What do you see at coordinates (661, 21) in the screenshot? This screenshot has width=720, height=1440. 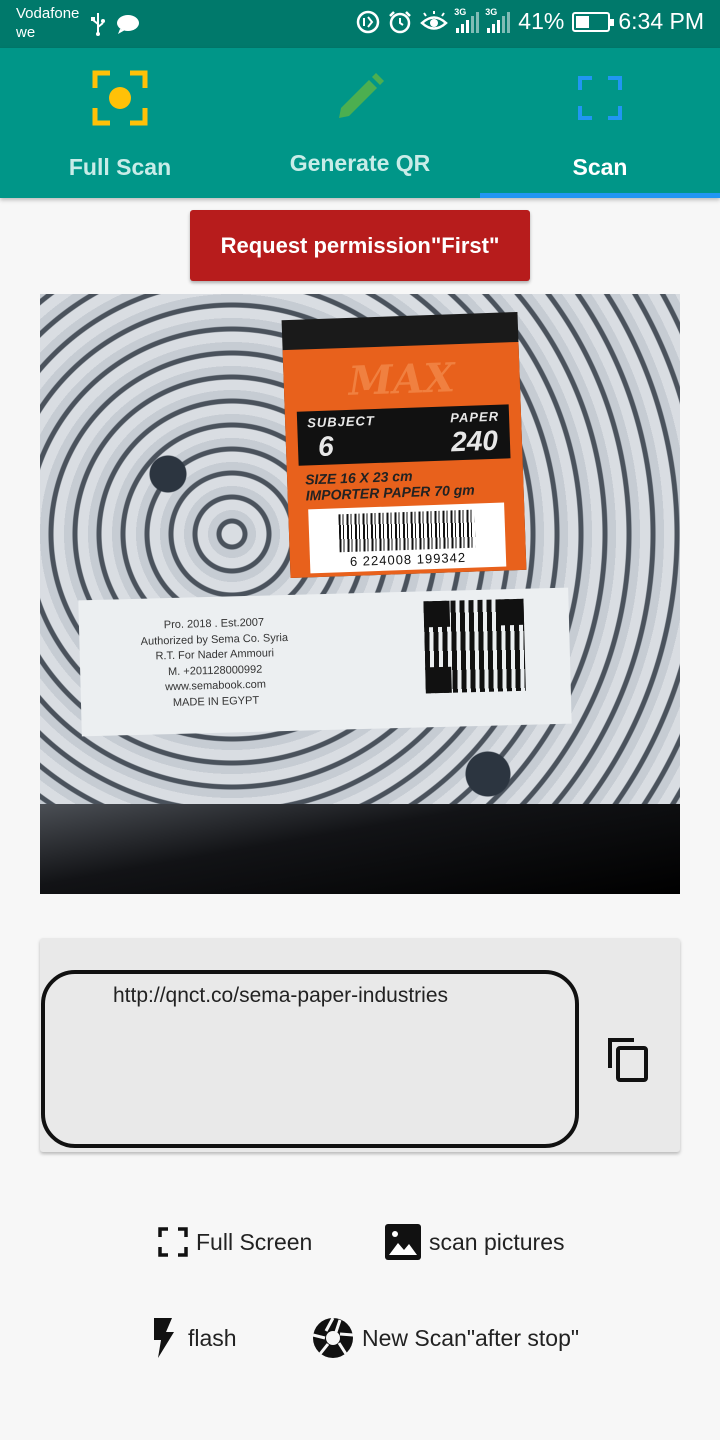 I see `clock: 6:34 PM` at bounding box center [661, 21].